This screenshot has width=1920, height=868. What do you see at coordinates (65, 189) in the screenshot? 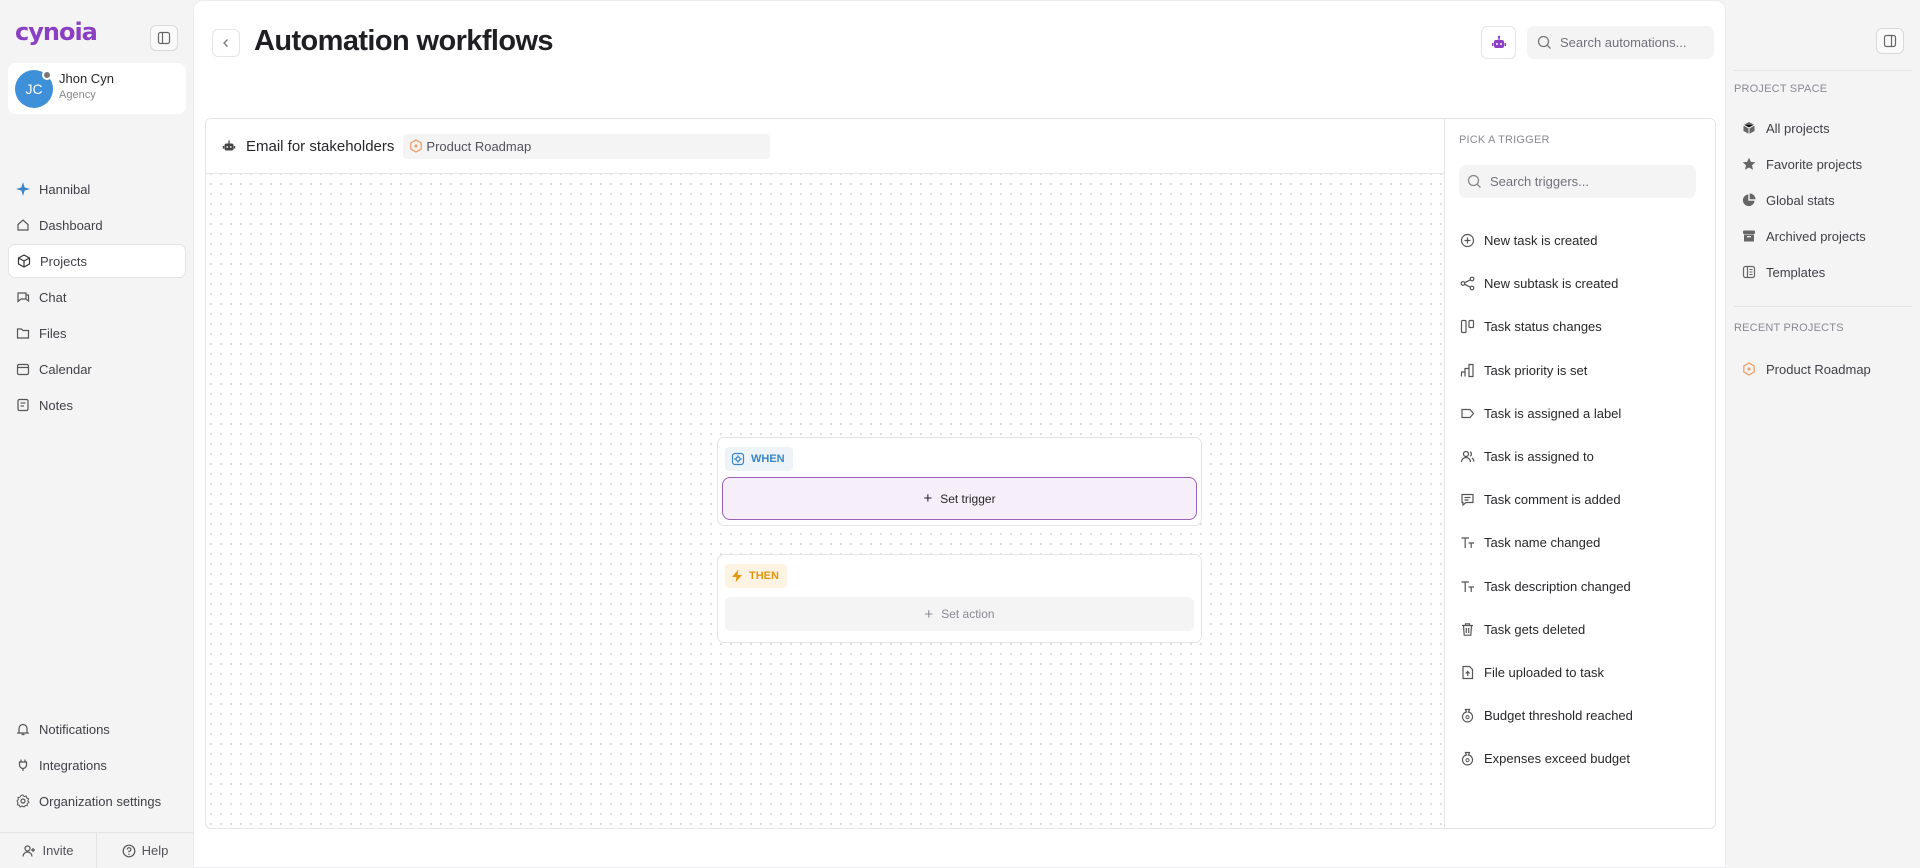
I see `sidebar-item-label: Hannibal` at bounding box center [65, 189].